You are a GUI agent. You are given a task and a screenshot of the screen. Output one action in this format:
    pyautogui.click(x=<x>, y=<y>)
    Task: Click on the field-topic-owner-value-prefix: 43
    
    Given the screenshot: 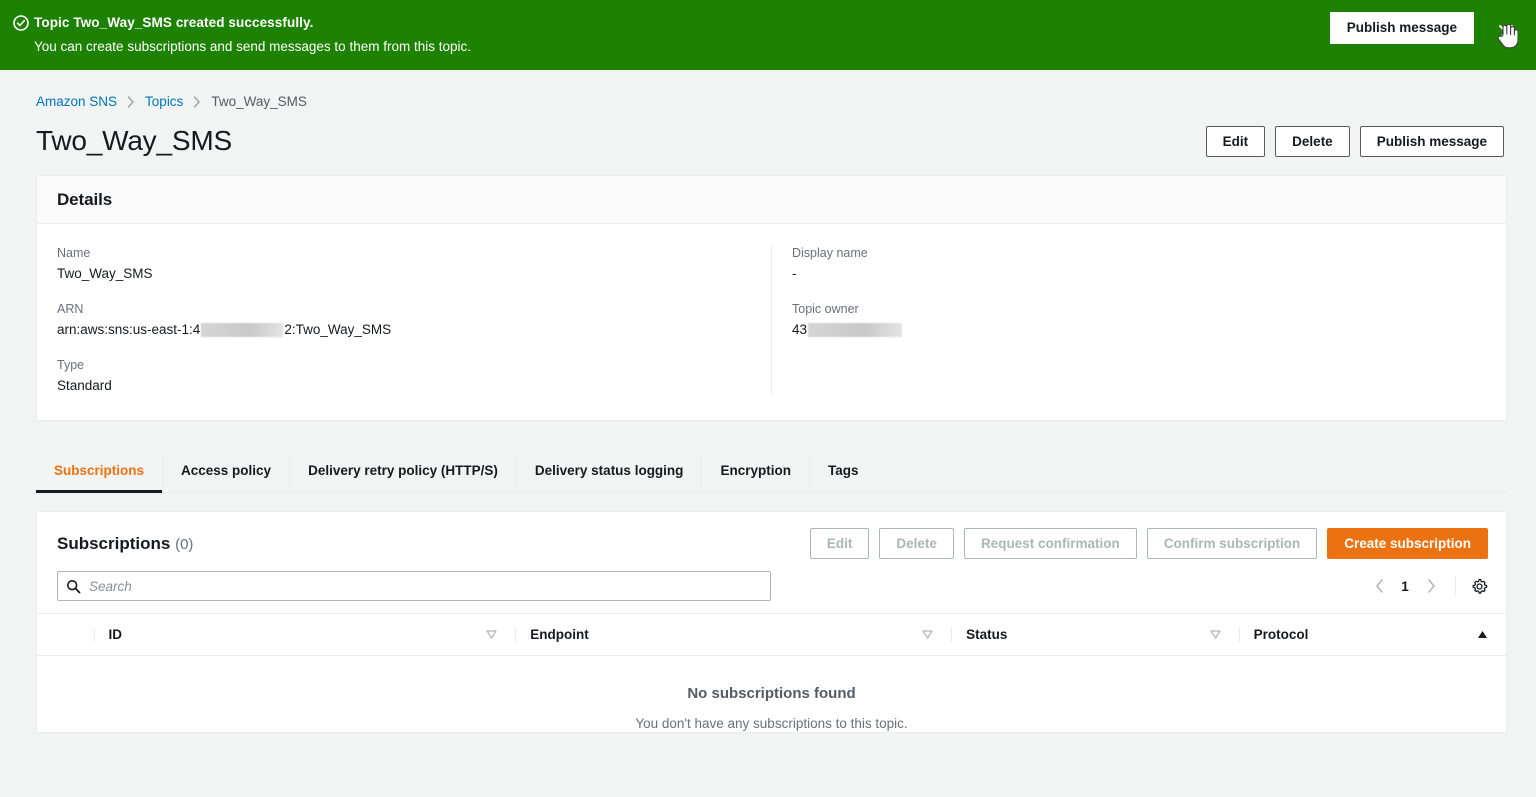 What is the action you would take?
    pyautogui.click(x=800, y=329)
    